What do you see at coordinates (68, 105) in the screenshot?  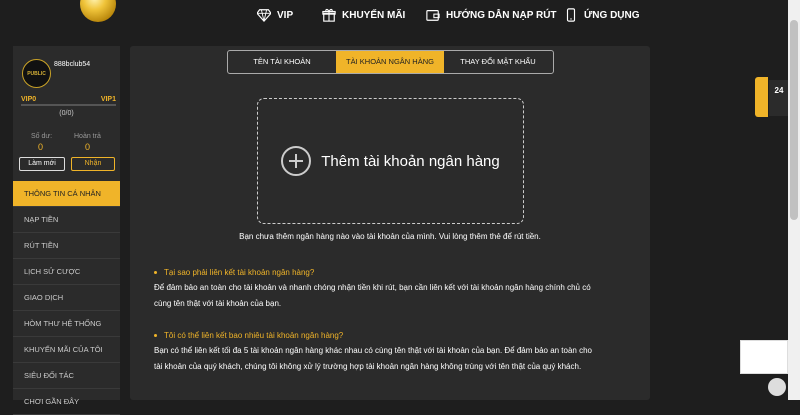 I see `vip-progress-bar` at bounding box center [68, 105].